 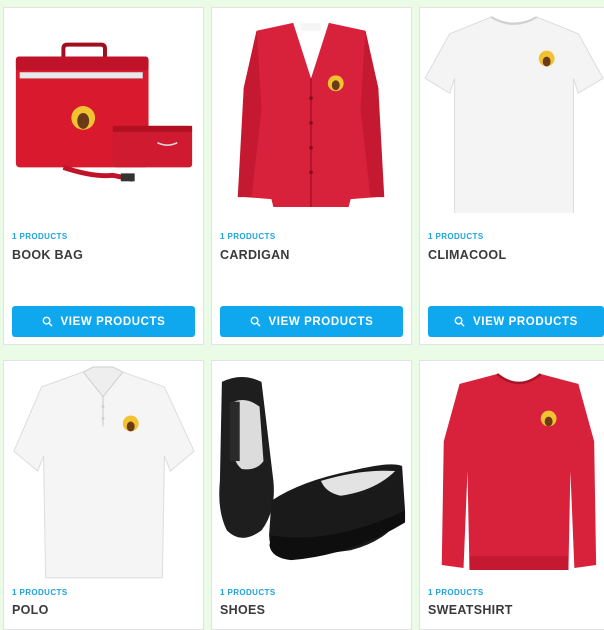 What do you see at coordinates (311, 471) in the screenshot?
I see `shoes-image` at bounding box center [311, 471].